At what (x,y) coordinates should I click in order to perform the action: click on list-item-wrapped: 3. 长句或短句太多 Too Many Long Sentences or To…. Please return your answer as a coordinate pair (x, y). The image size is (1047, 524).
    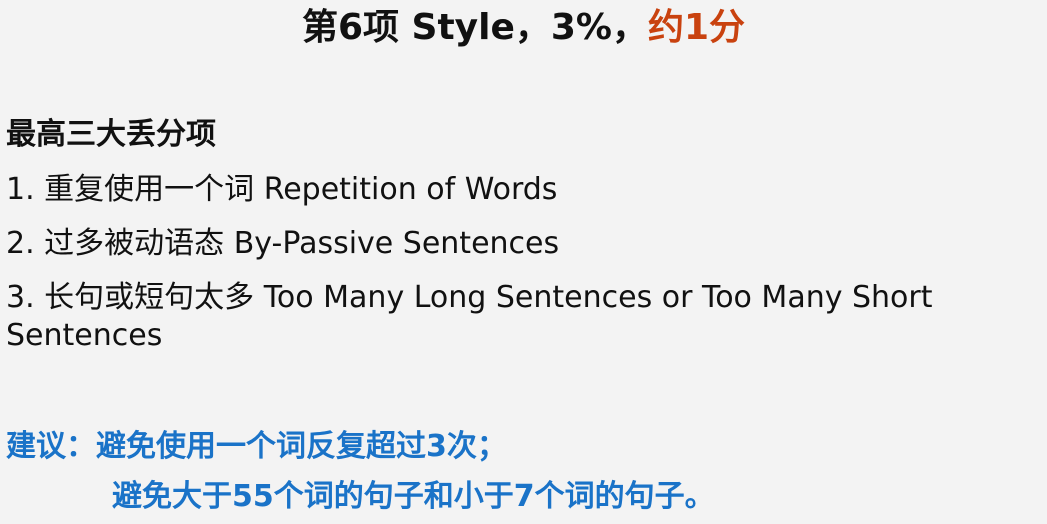
    Looking at the image, I should click on (523, 317).